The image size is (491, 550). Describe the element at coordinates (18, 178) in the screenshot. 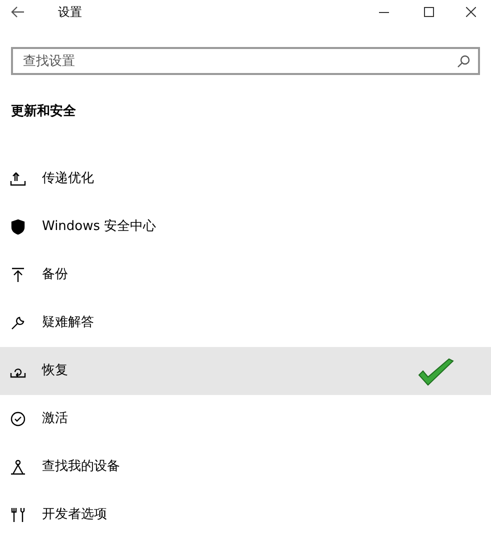

I see `upload-tray-icon` at that location.